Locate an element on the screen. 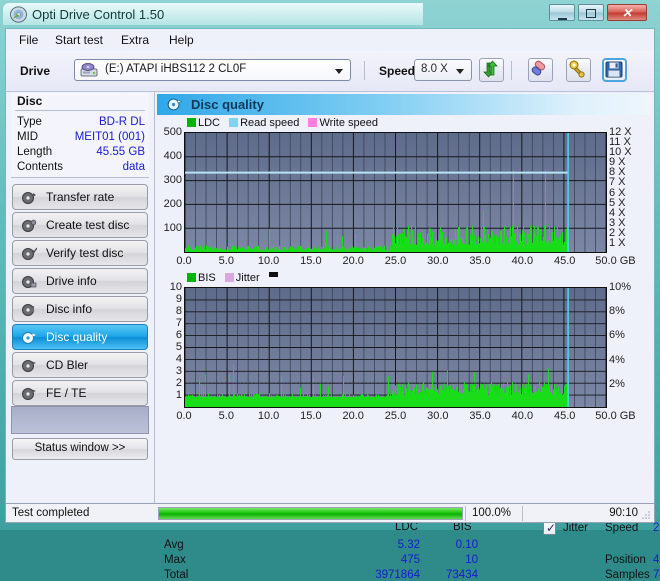  disc-rate-icon is located at coordinates (29, 198).